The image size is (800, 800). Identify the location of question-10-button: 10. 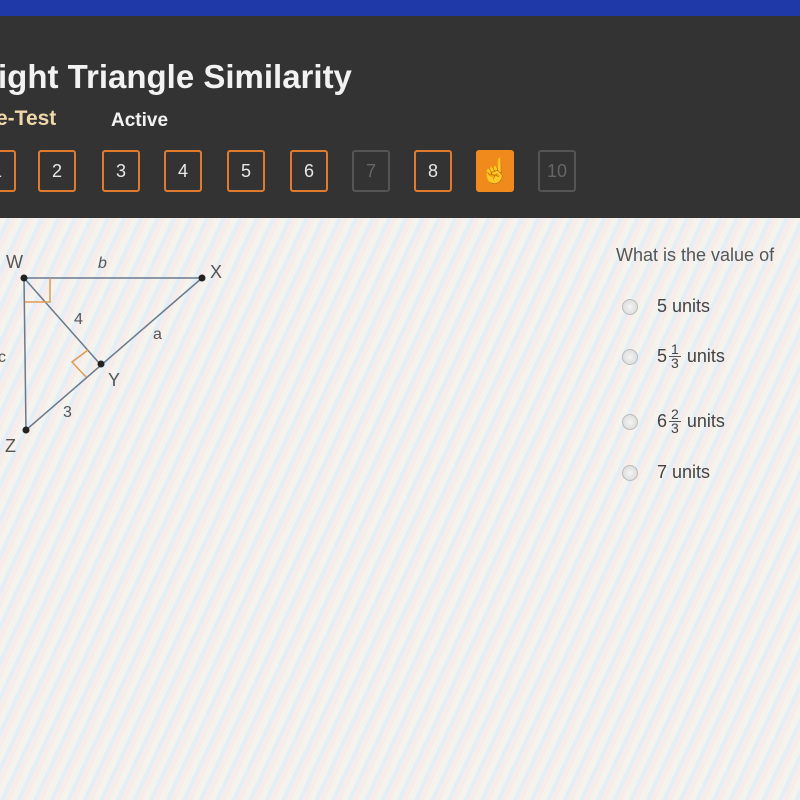
(557, 171).